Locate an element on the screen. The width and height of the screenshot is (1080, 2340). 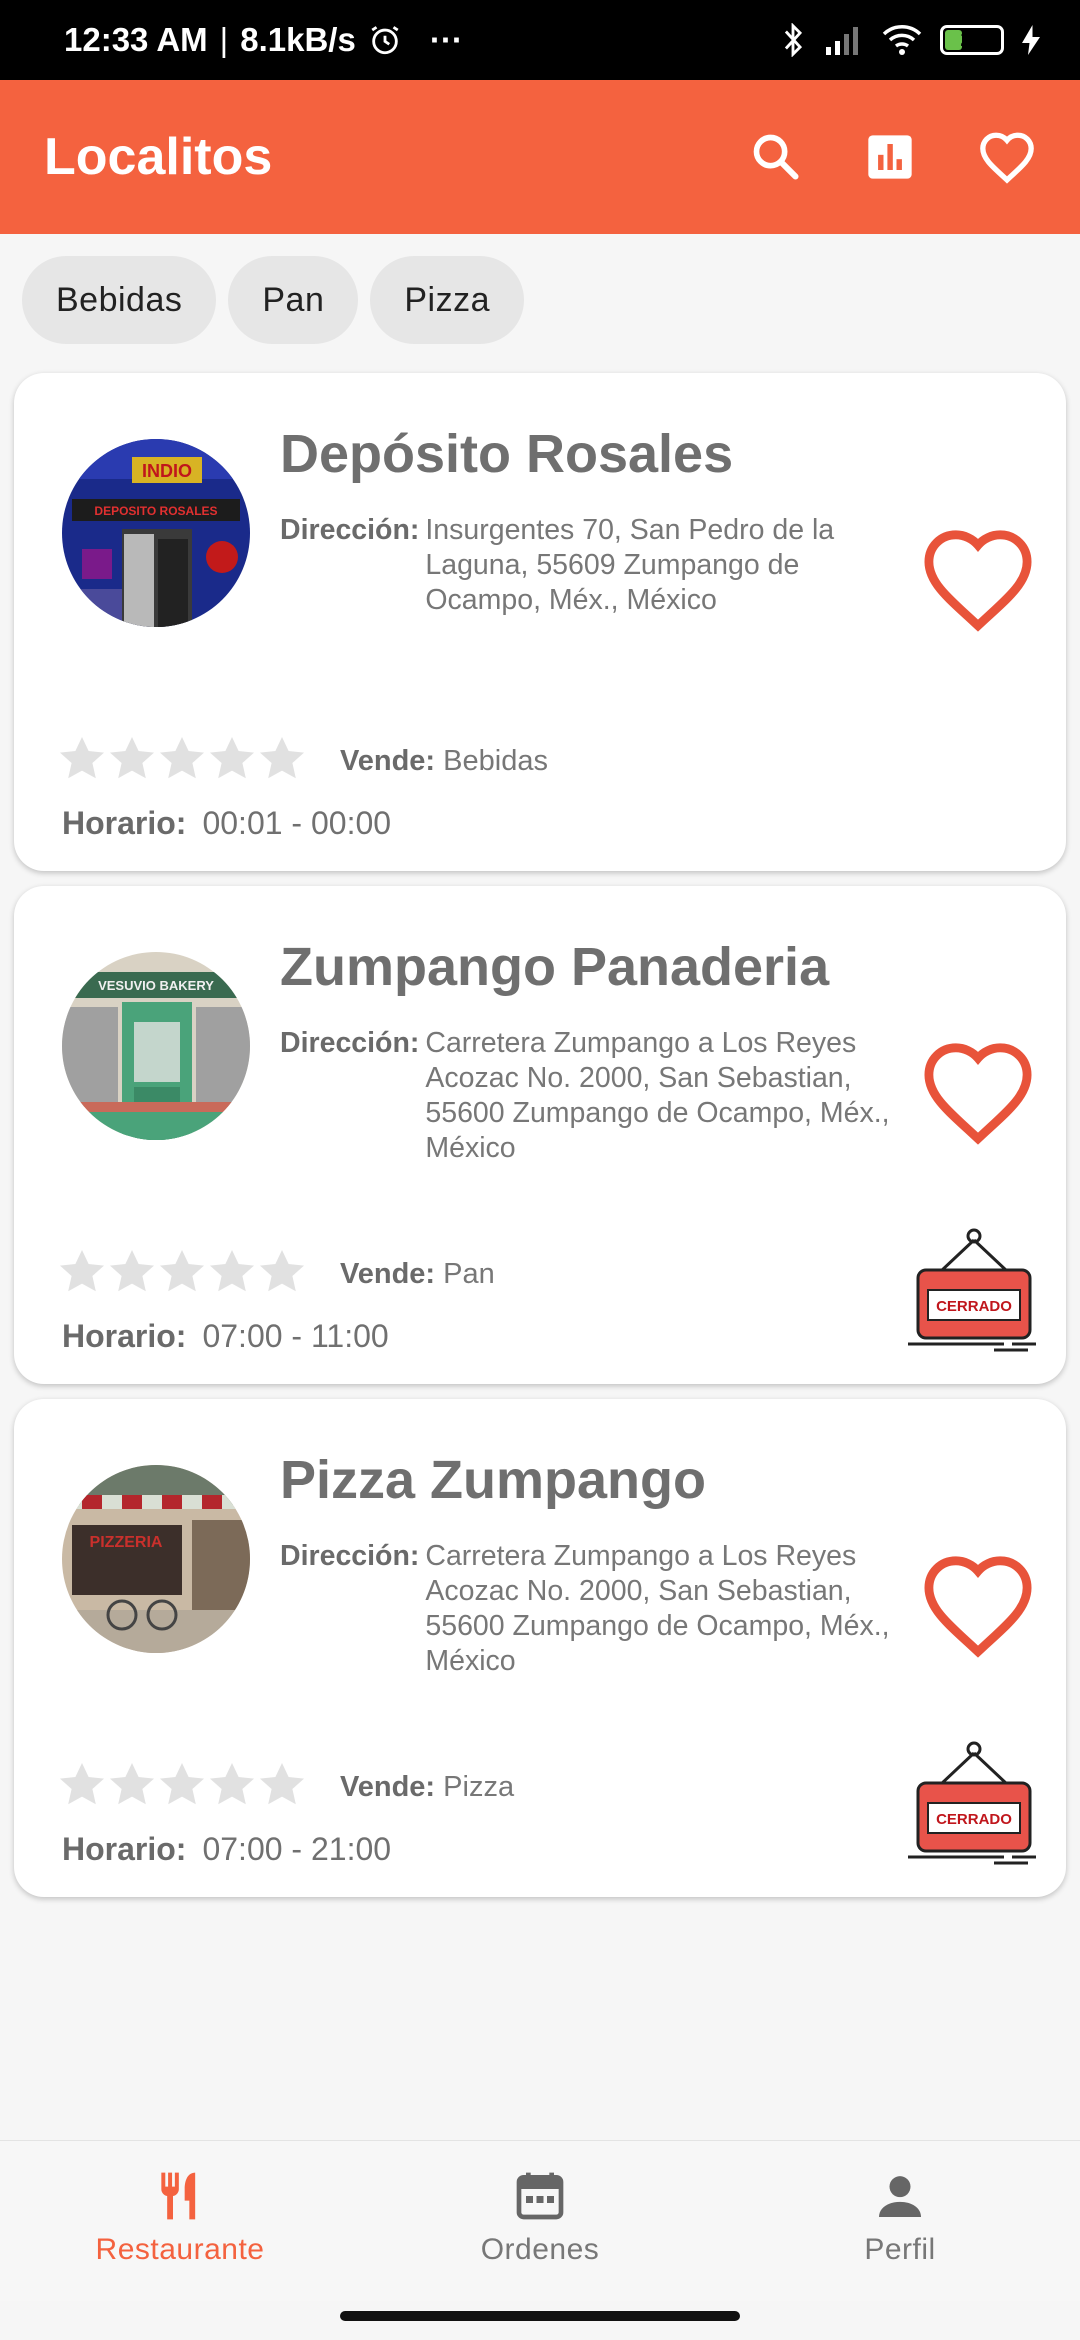
nav-perfil: Perfil is located at coordinates (900, 2221).